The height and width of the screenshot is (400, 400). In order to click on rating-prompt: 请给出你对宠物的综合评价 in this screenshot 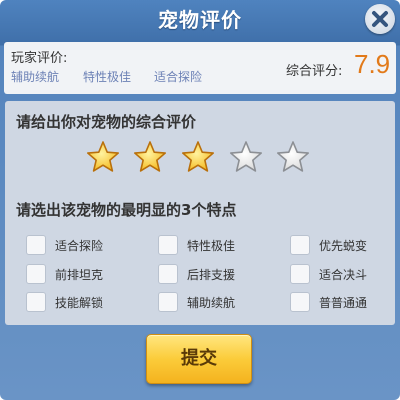, I will do `click(106, 122)`.